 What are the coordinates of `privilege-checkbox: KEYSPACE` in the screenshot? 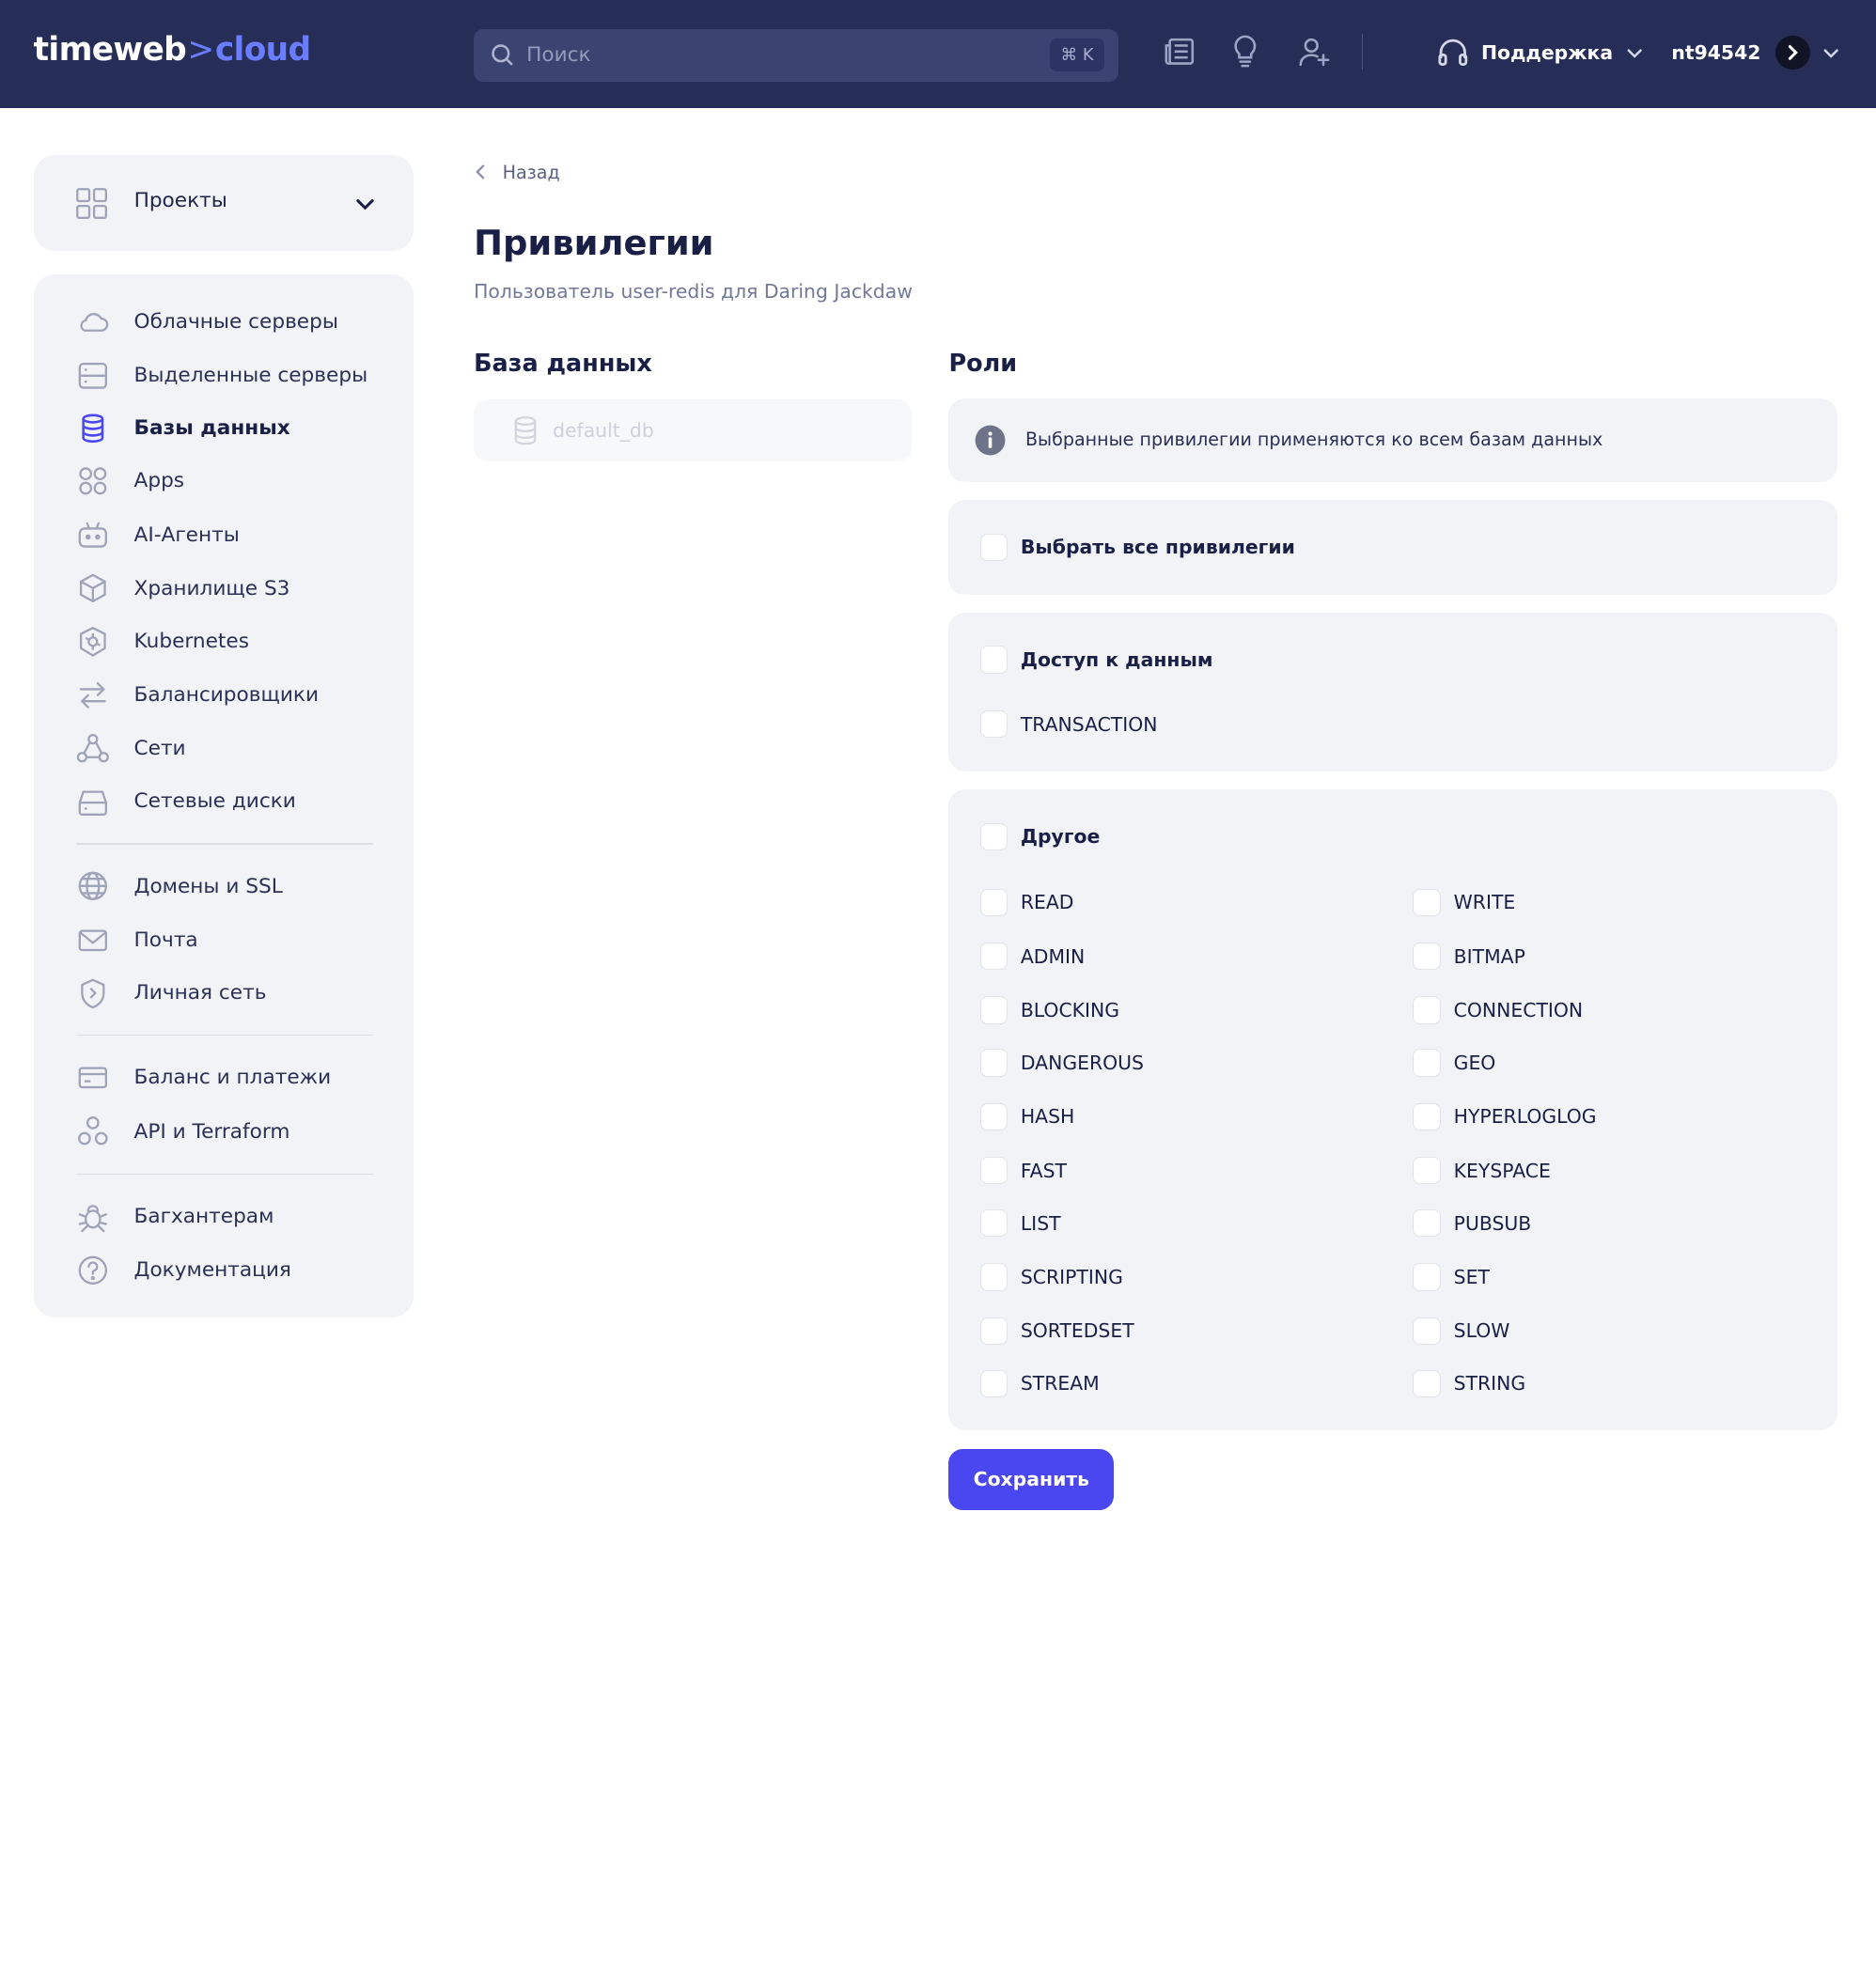 It's located at (1482, 1170).